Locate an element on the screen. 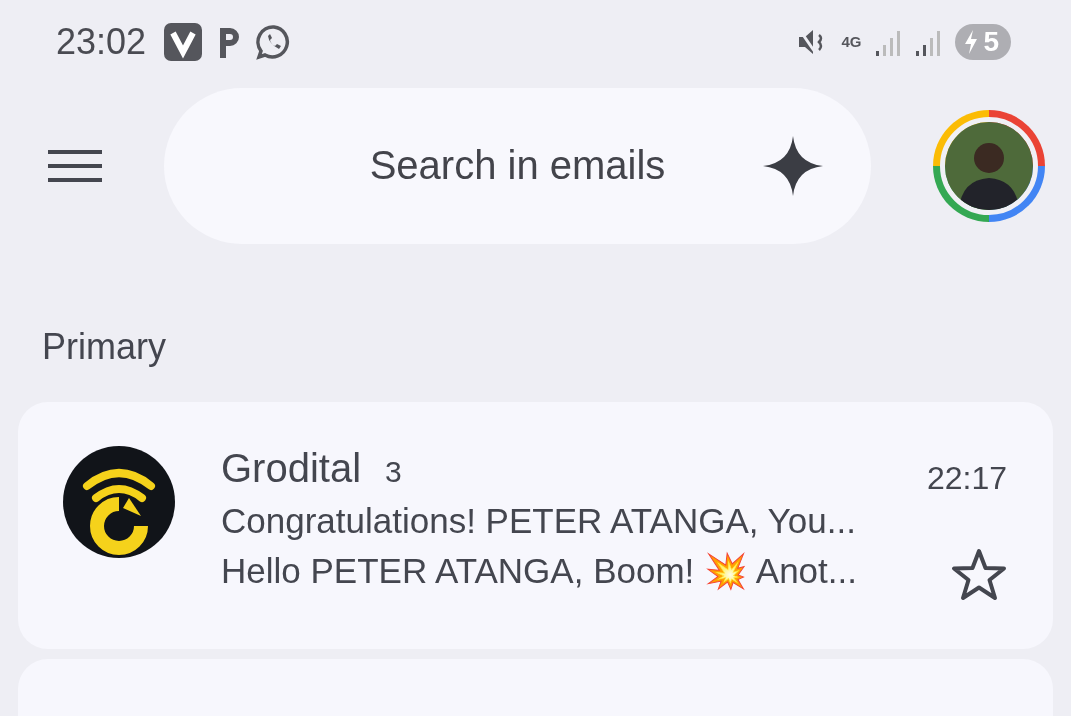  search-field: Search in emails is located at coordinates (517, 165).